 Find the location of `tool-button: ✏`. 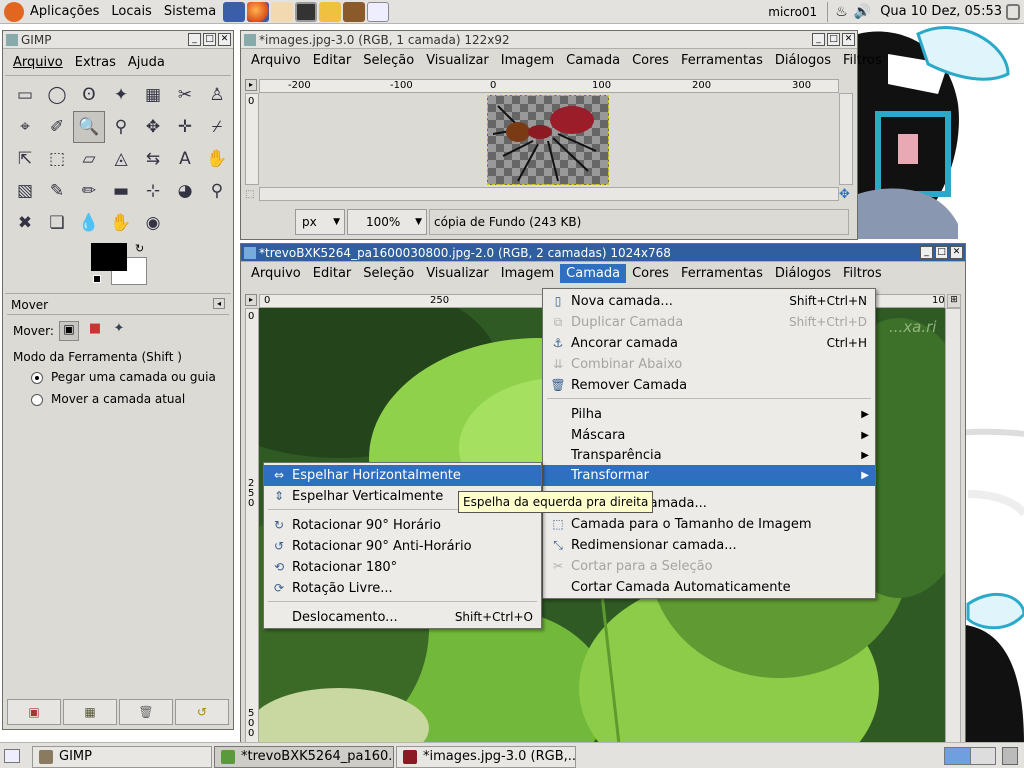

tool-button: ✏ is located at coordinates (89, 191).